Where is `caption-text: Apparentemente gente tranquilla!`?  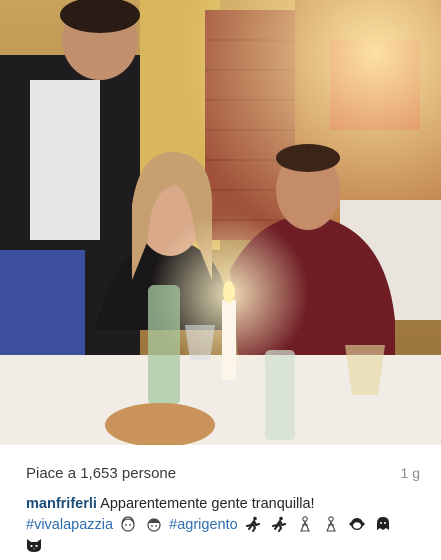
caption-text: Apparentemente gente tranquilla! is located at coordinates (207, 504).